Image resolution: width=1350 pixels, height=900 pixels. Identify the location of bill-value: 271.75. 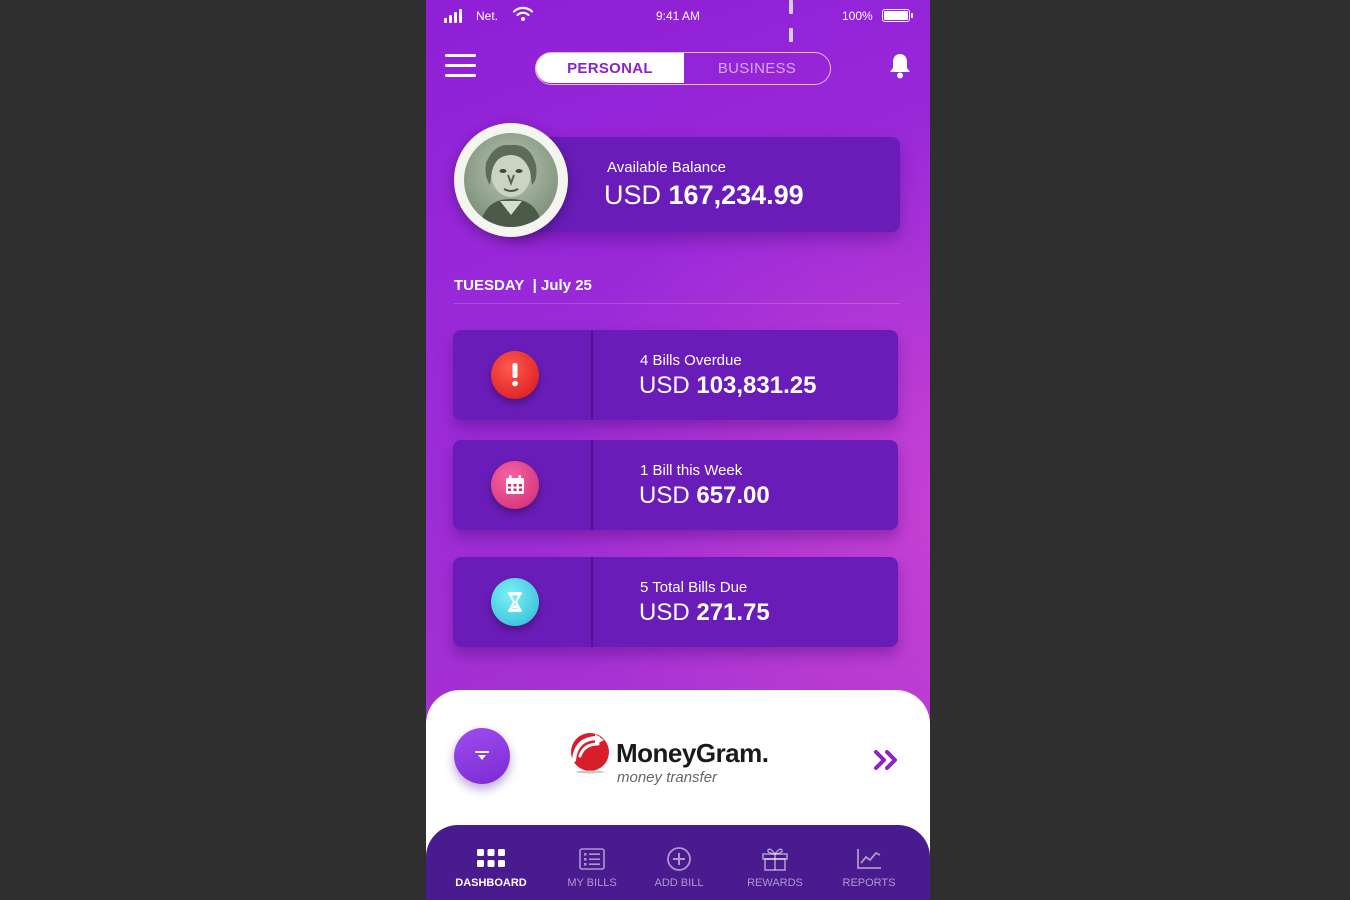
(733, 612).